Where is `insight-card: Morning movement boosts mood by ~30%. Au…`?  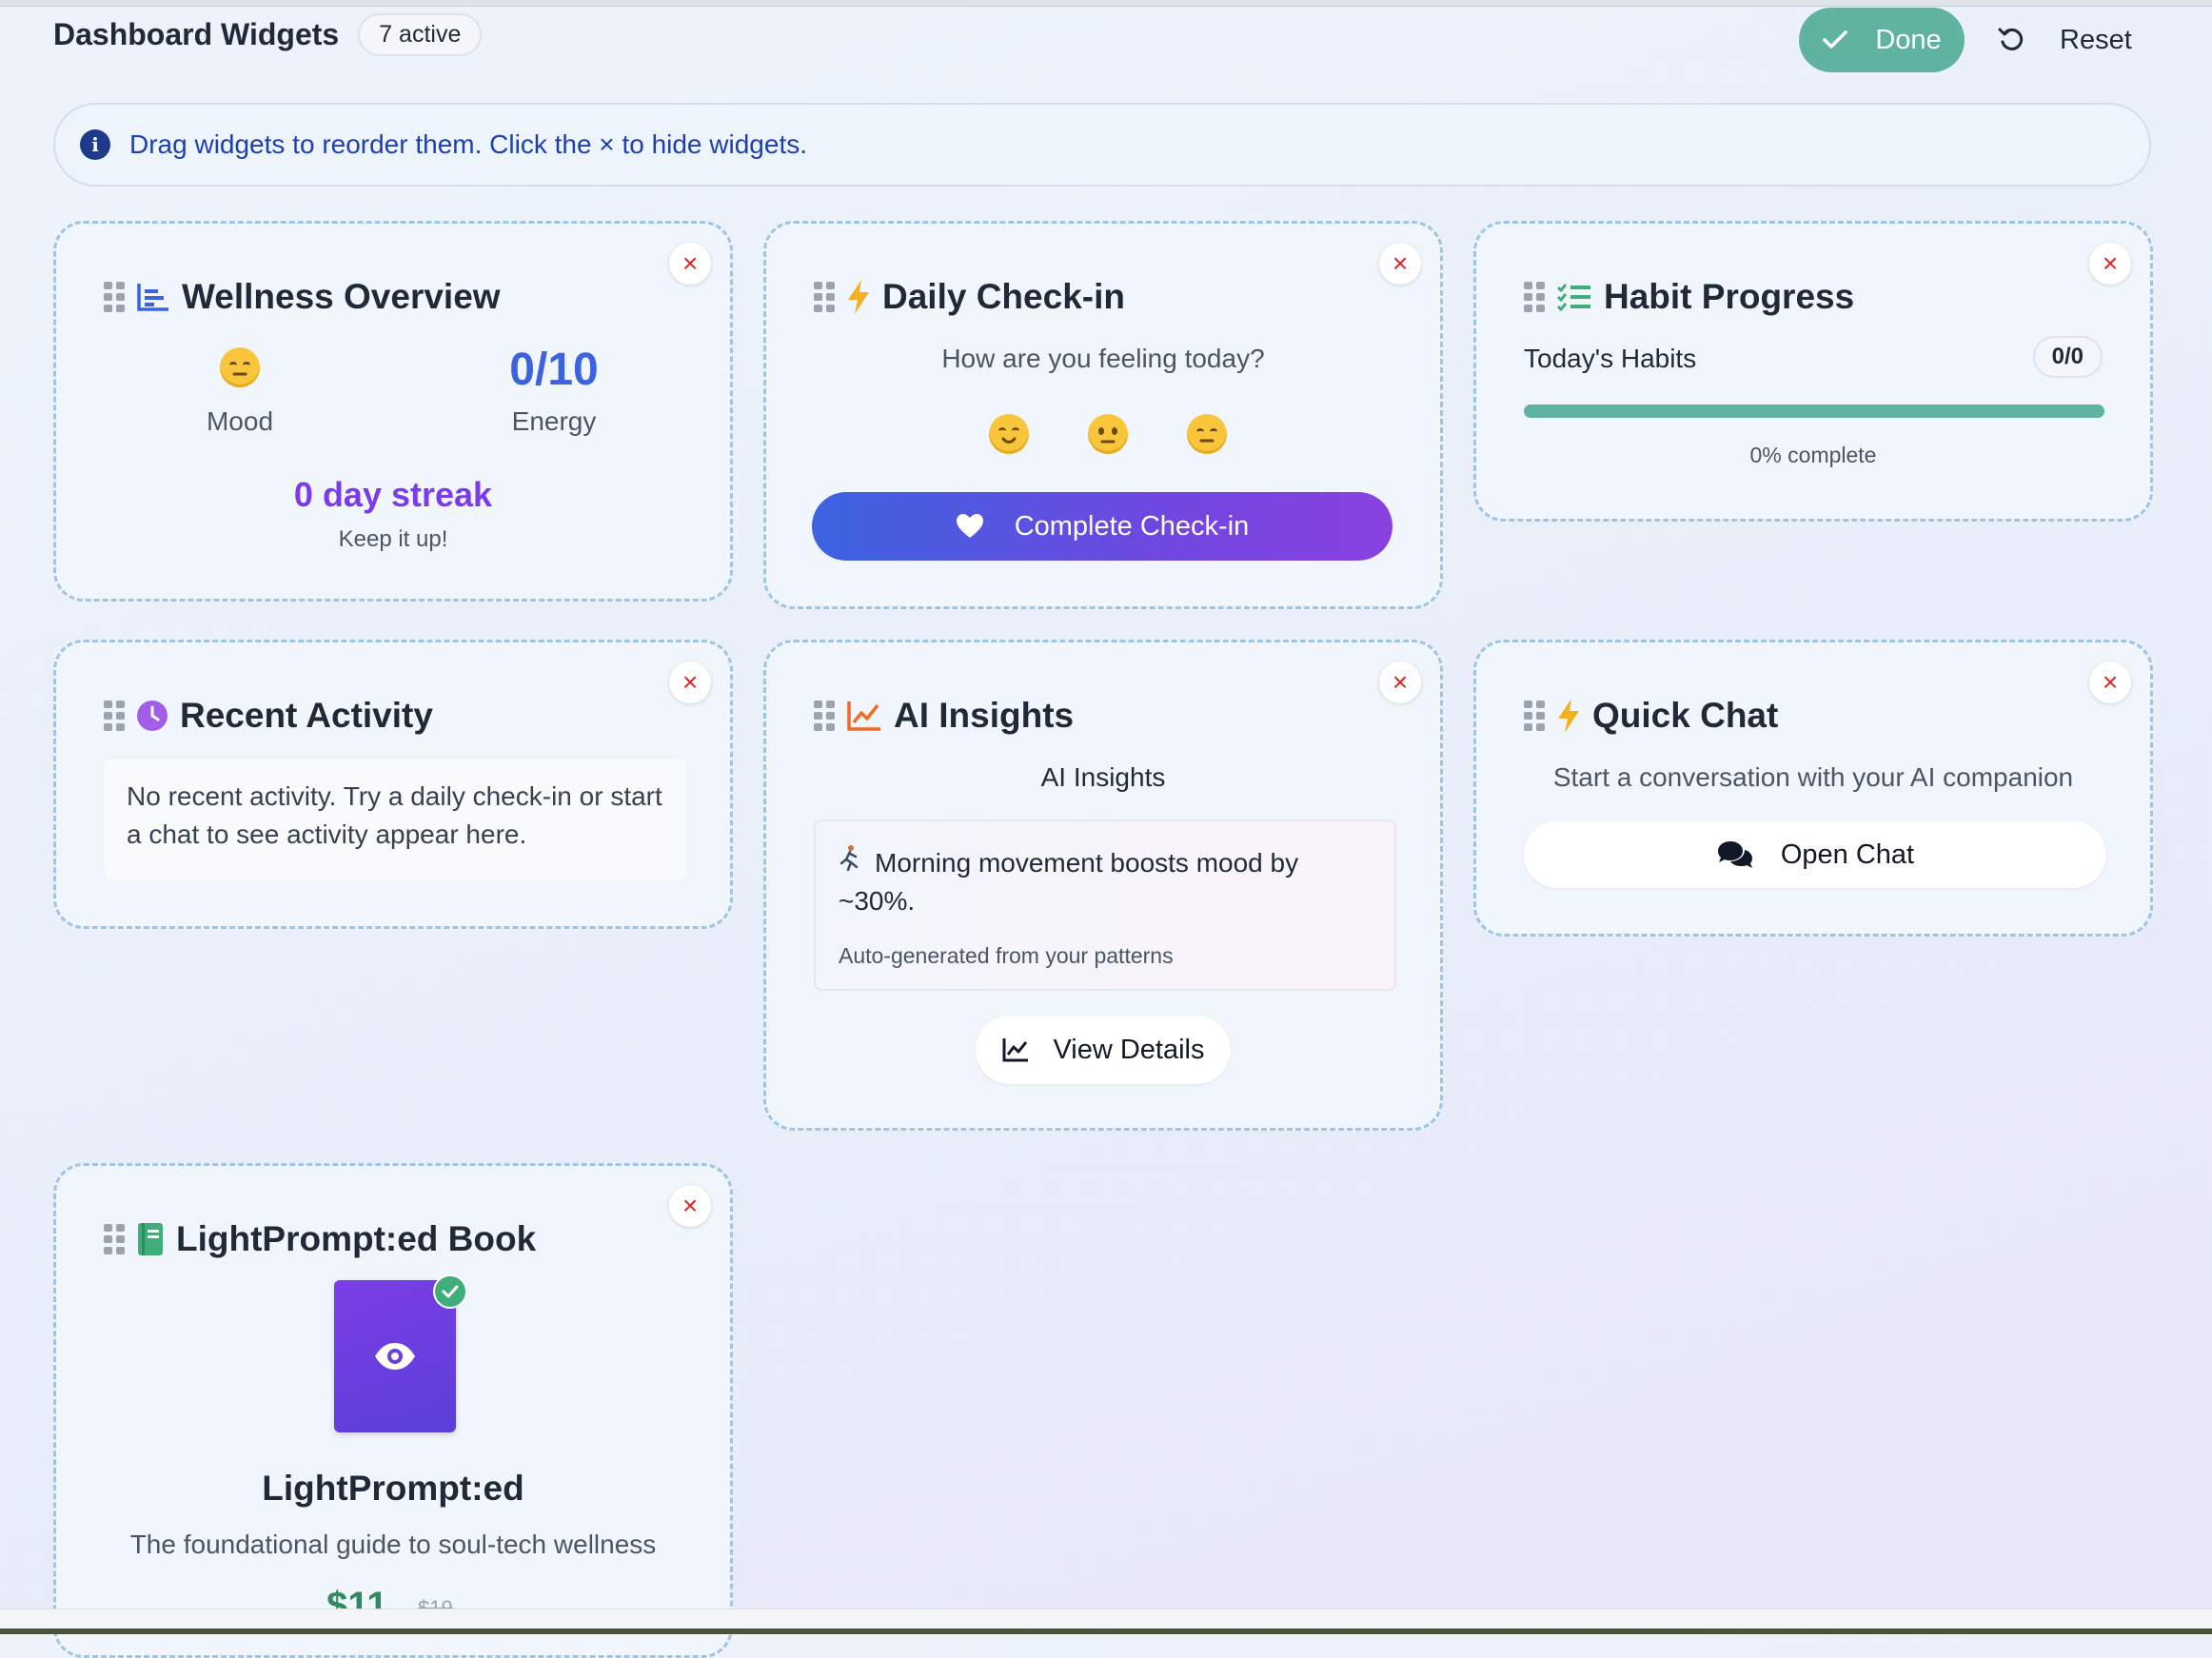 insight-card: Morning movement boosts mood by ~30%. Au… is located at coordinates (1105, 905).